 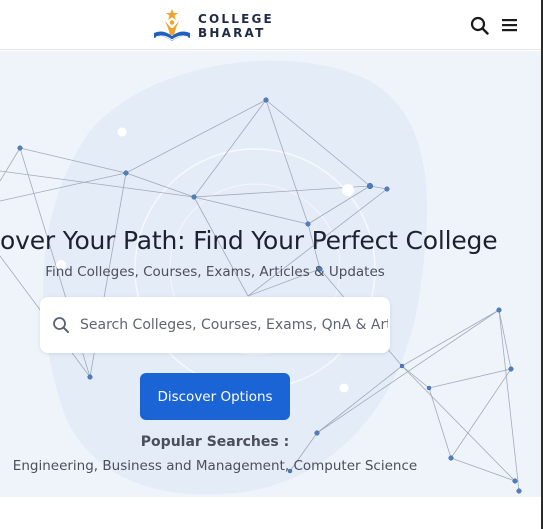 I want to click on hero-search-box, so click(x=215, y=325).